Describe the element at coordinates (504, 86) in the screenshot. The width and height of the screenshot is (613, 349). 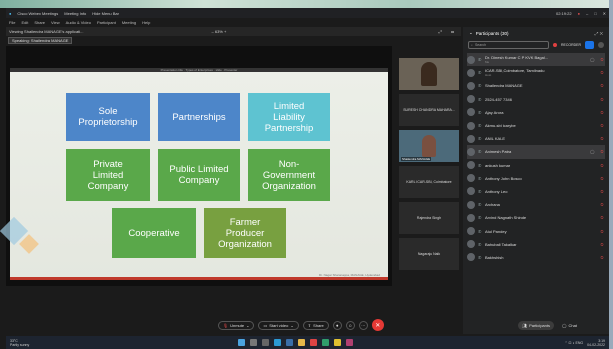
I see `participant-name: Shailendra MANAGE` at that location.